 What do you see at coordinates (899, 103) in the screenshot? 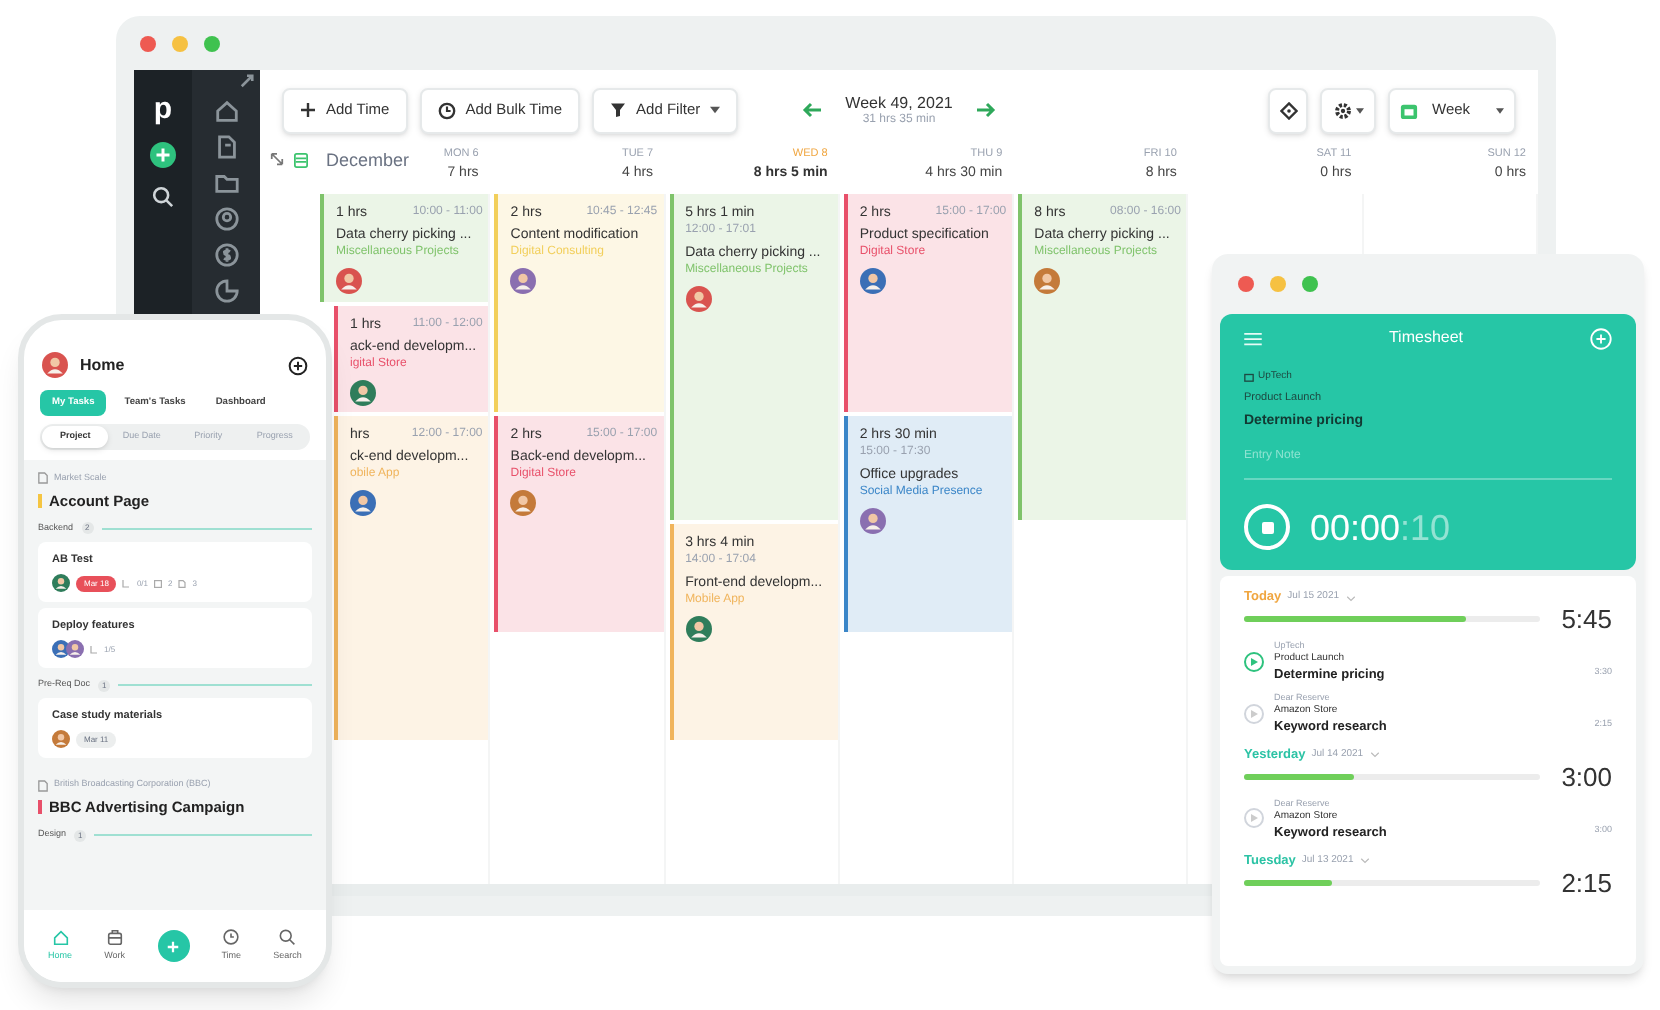
I see `week-title: Week 49, 2021` at bounding box center [899, 103].